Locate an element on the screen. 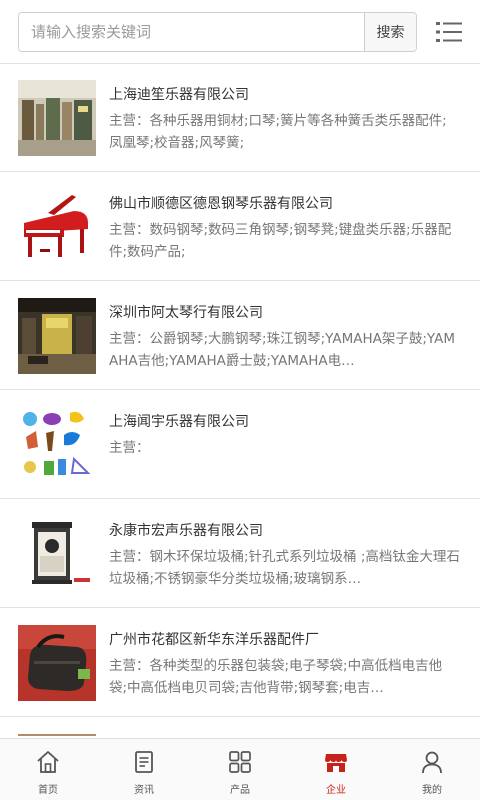  nav-item-home: 首页 is located at coordinates (48, 769).